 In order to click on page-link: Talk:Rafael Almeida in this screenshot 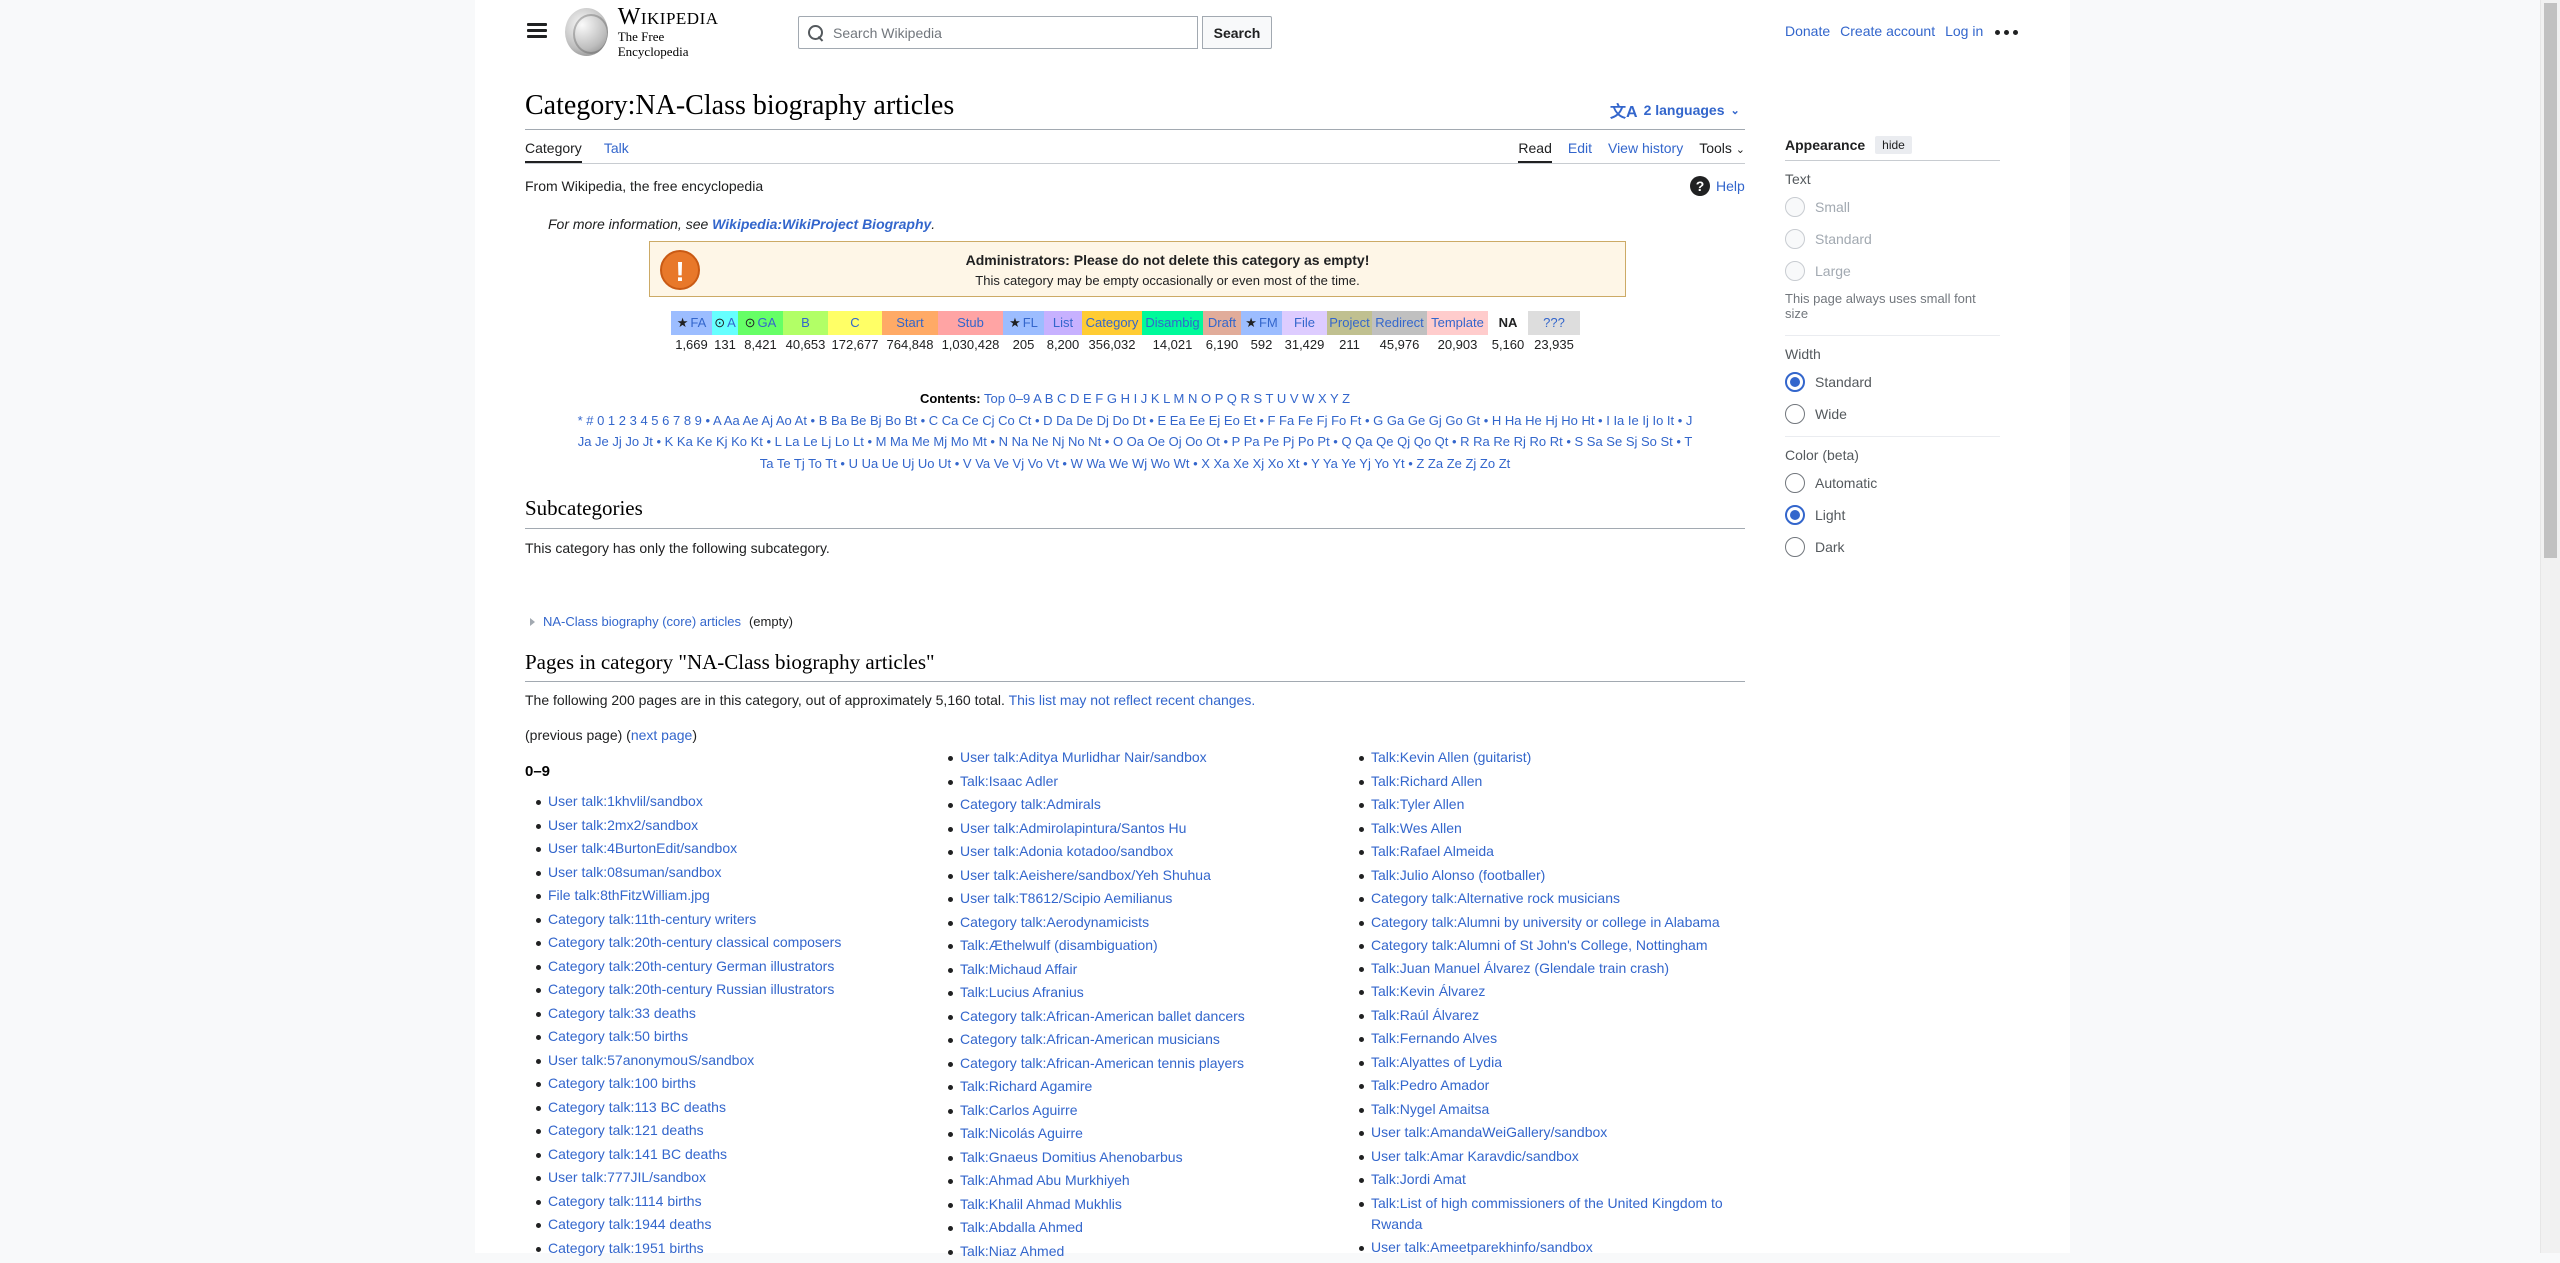, I will do `click(1432, 851)`.